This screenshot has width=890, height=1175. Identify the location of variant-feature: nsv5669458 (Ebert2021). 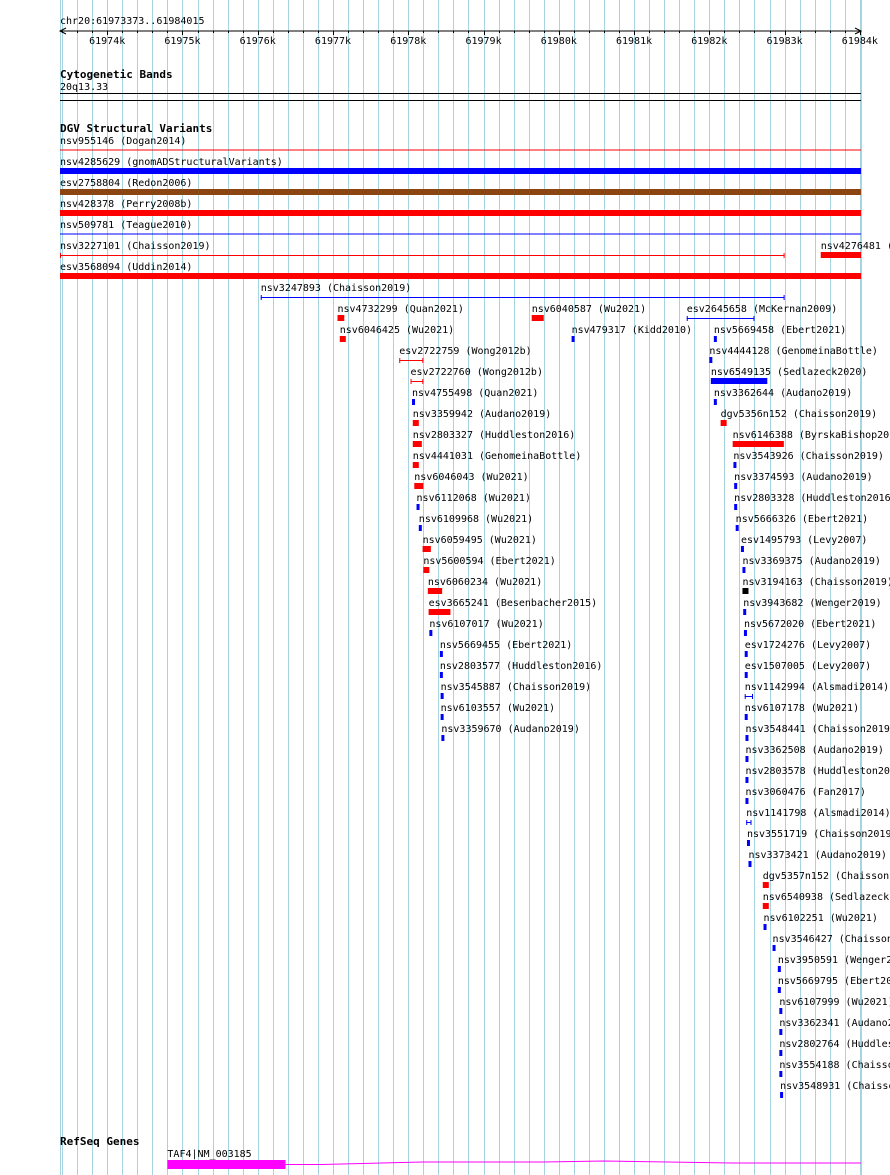
(779, 333).